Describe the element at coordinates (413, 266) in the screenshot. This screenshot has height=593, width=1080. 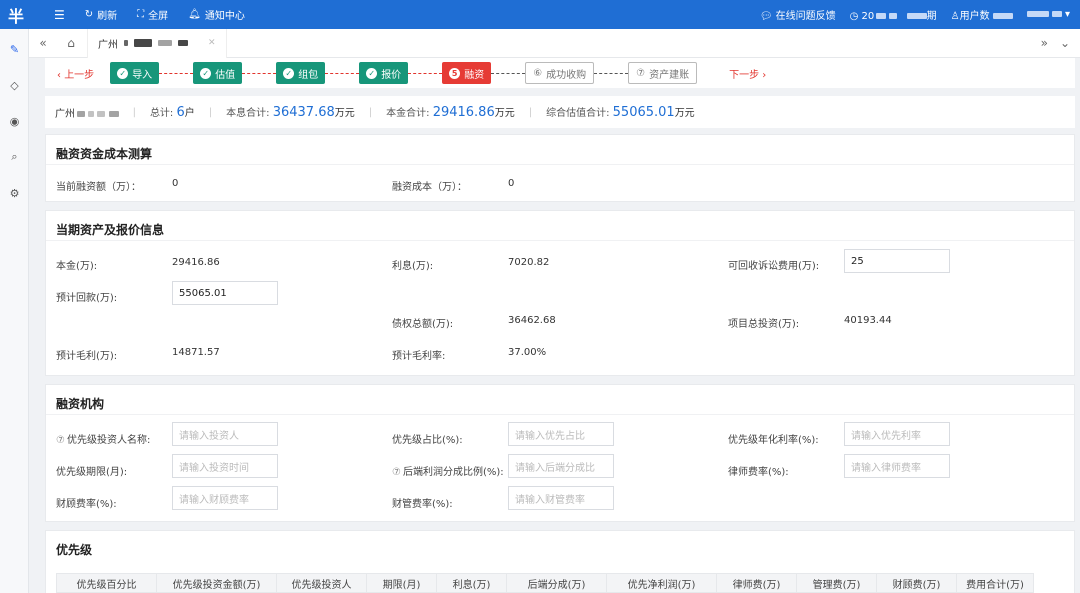
I see `interest-label: 利息(万):` at that location.